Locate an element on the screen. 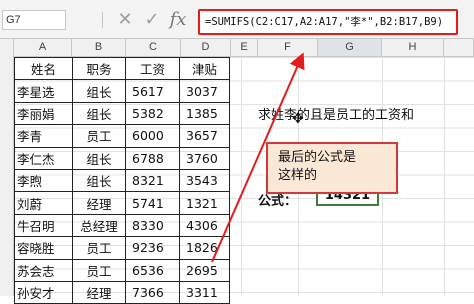  column-header-e: E is located at coordinates (244, 48).